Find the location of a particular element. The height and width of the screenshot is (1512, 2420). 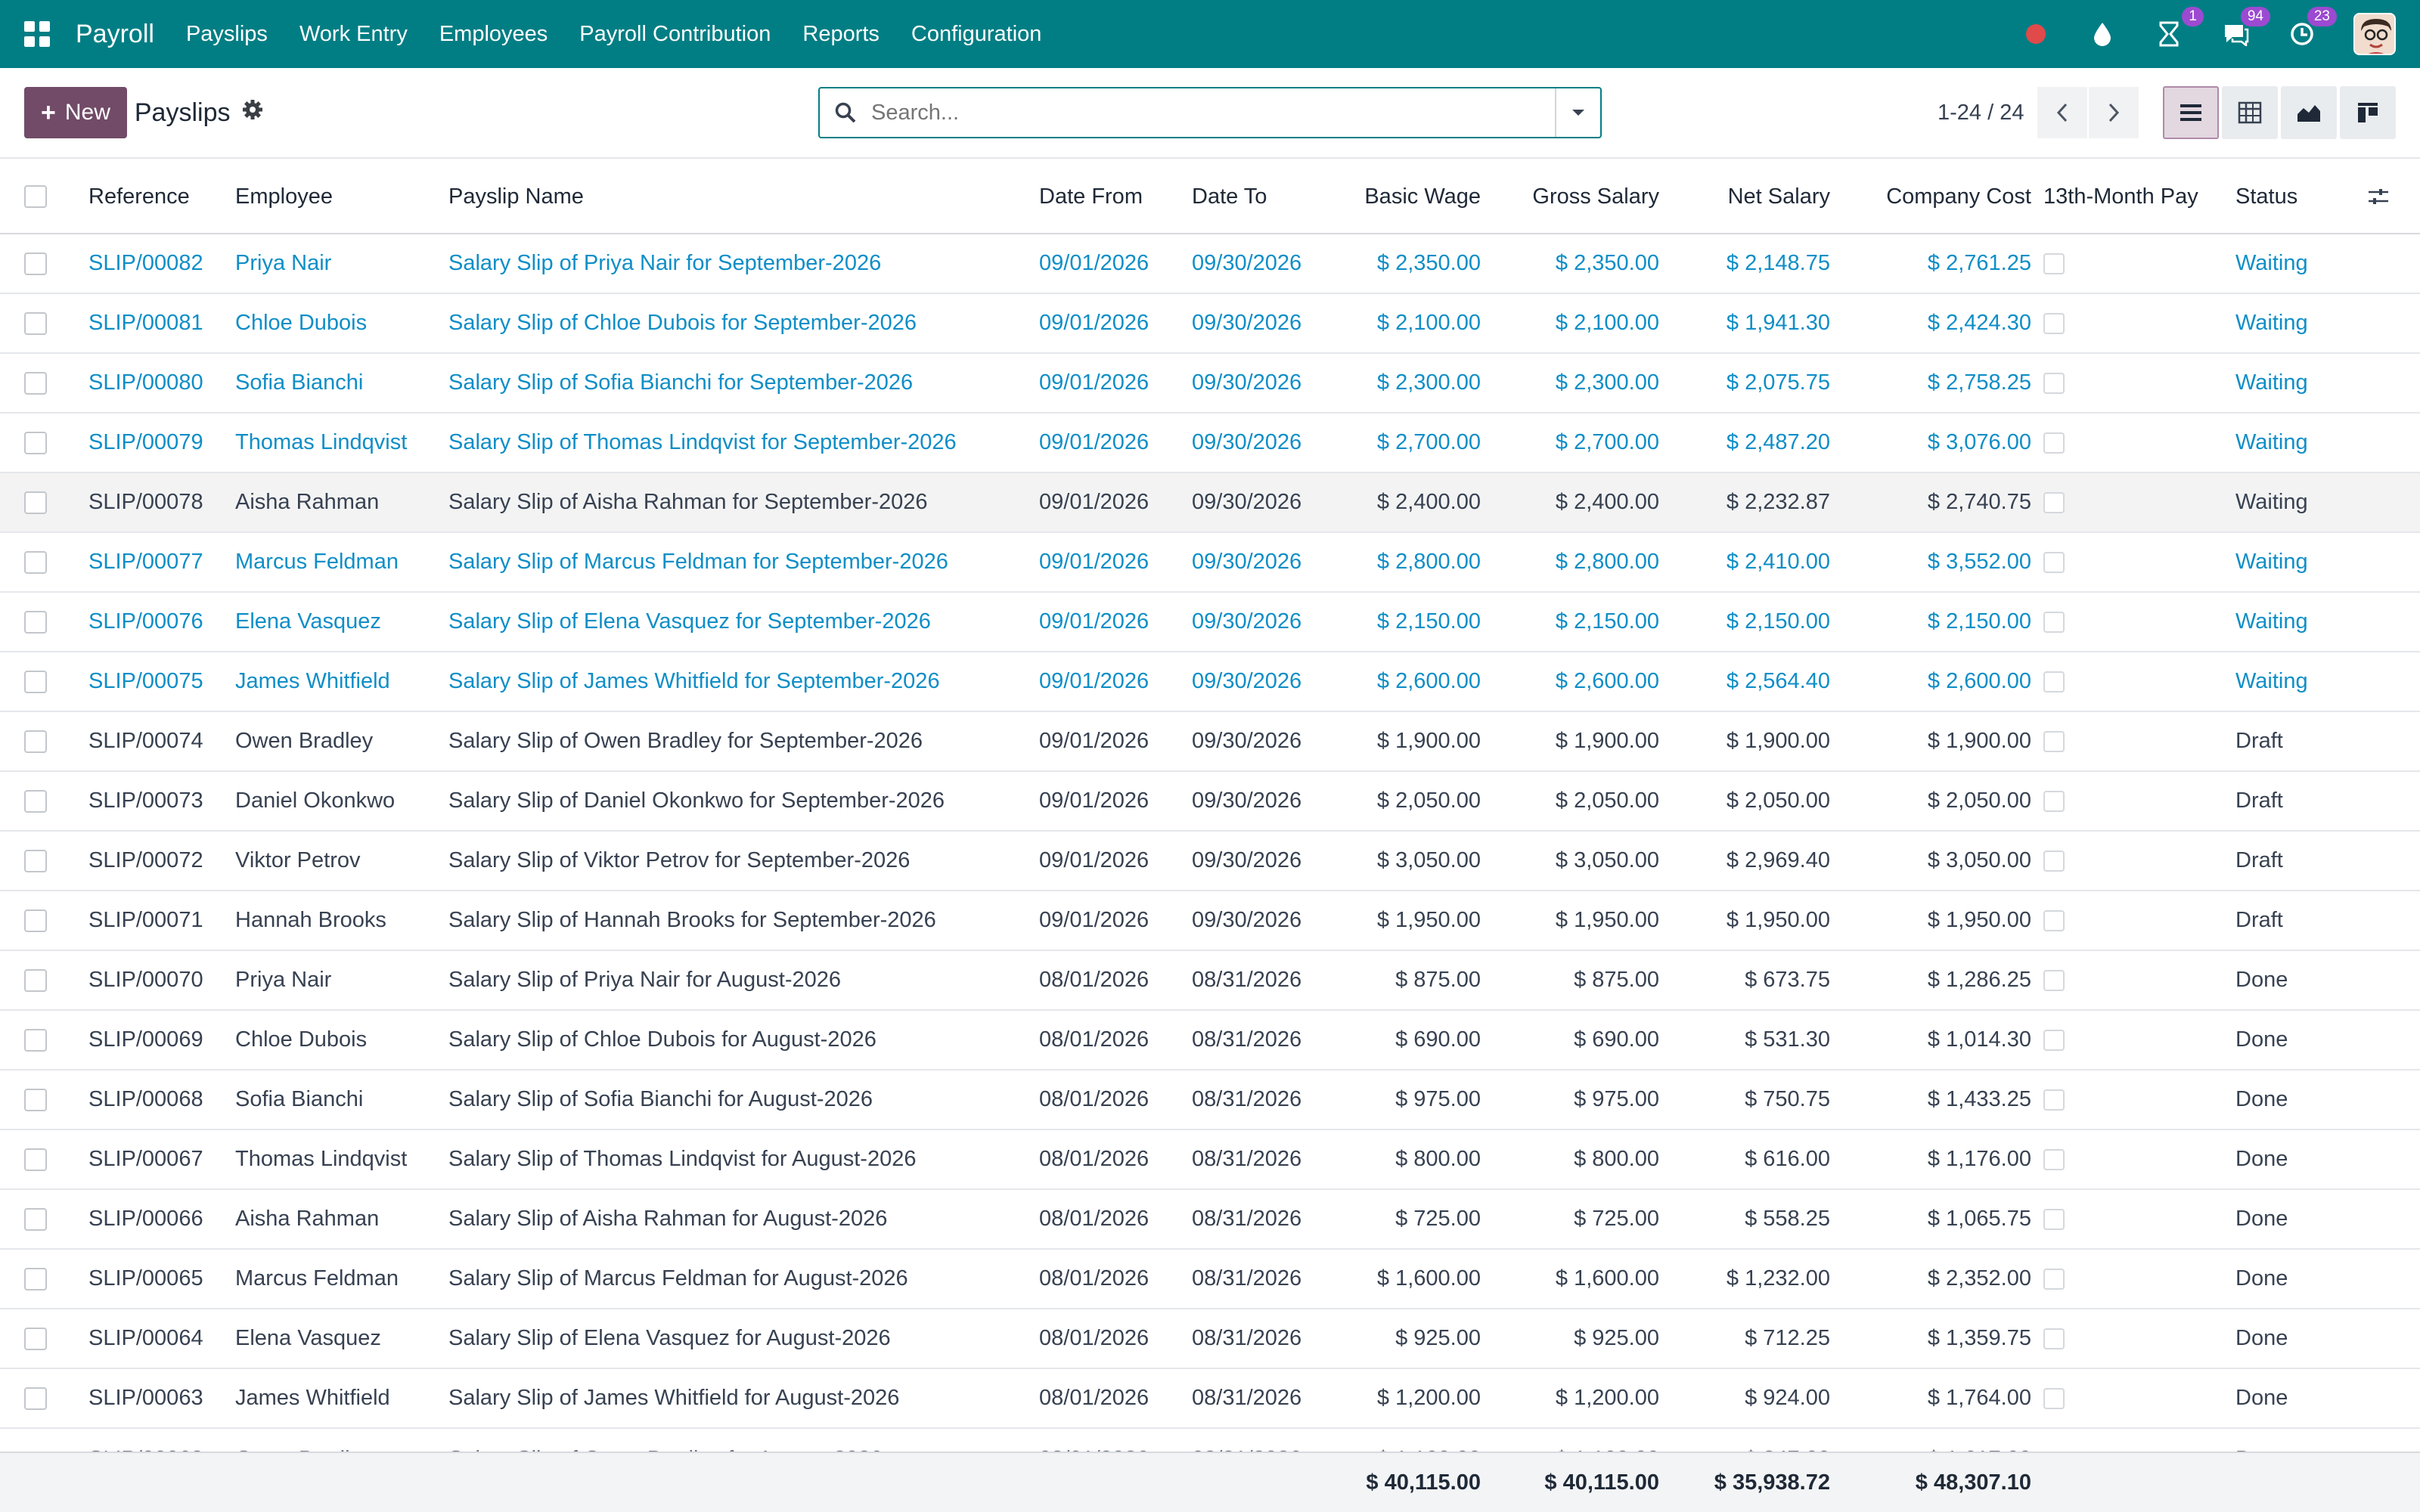

pager-previous-button is located at coordinates (2062, 113).